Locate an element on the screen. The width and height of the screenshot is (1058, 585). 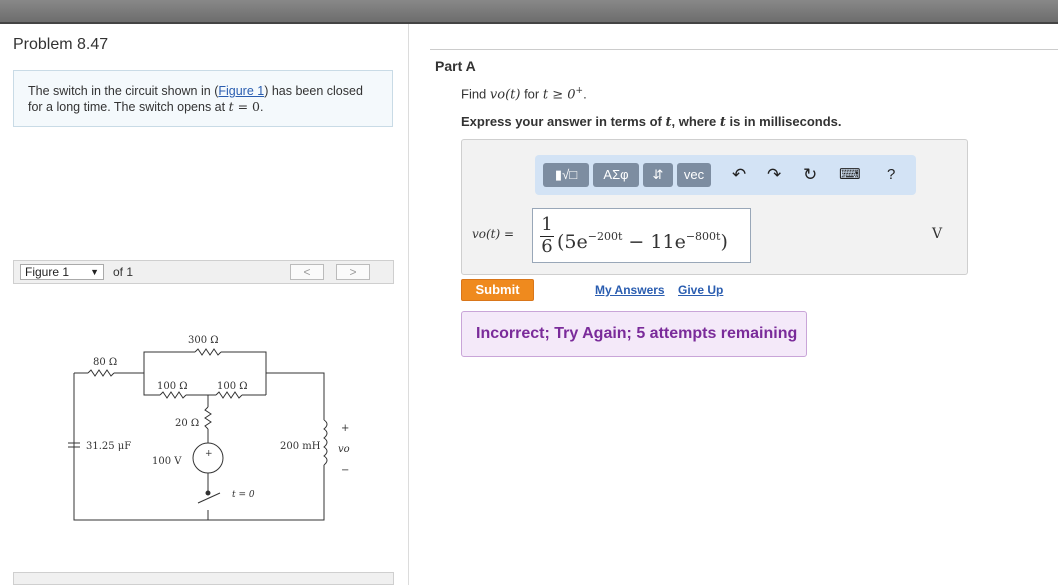
prev-figure-button: < is located at coordinates (307, 272).